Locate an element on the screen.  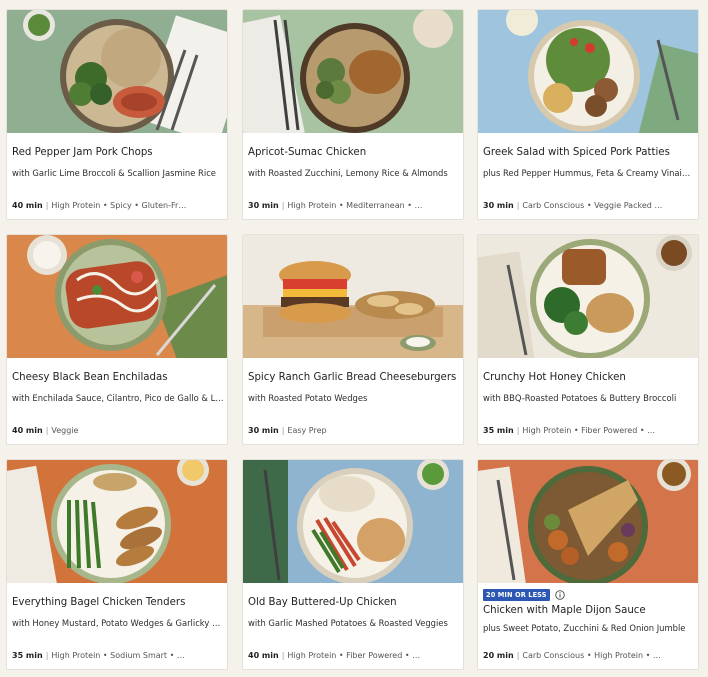
chicken-tenders-photo is located at coordinates (117, 521).